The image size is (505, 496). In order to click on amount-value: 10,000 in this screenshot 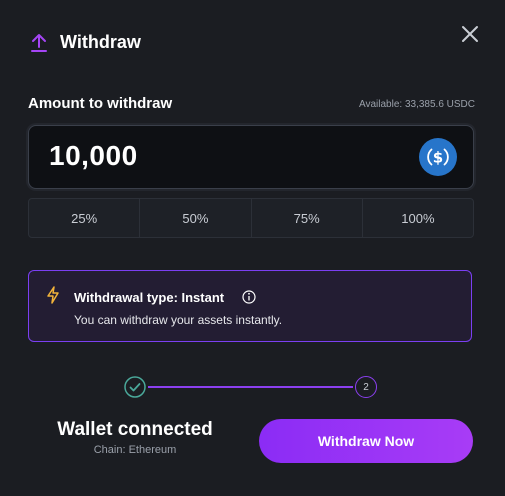, I will do `click(93, 156)`.